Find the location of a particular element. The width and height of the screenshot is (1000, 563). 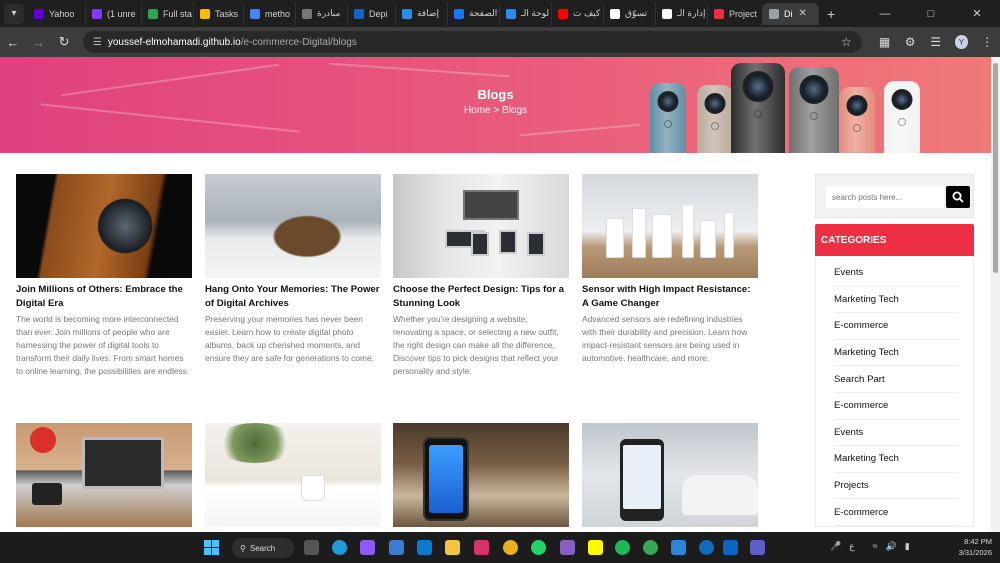

browser-tab: إضافة is located at coordinates (422, 13).